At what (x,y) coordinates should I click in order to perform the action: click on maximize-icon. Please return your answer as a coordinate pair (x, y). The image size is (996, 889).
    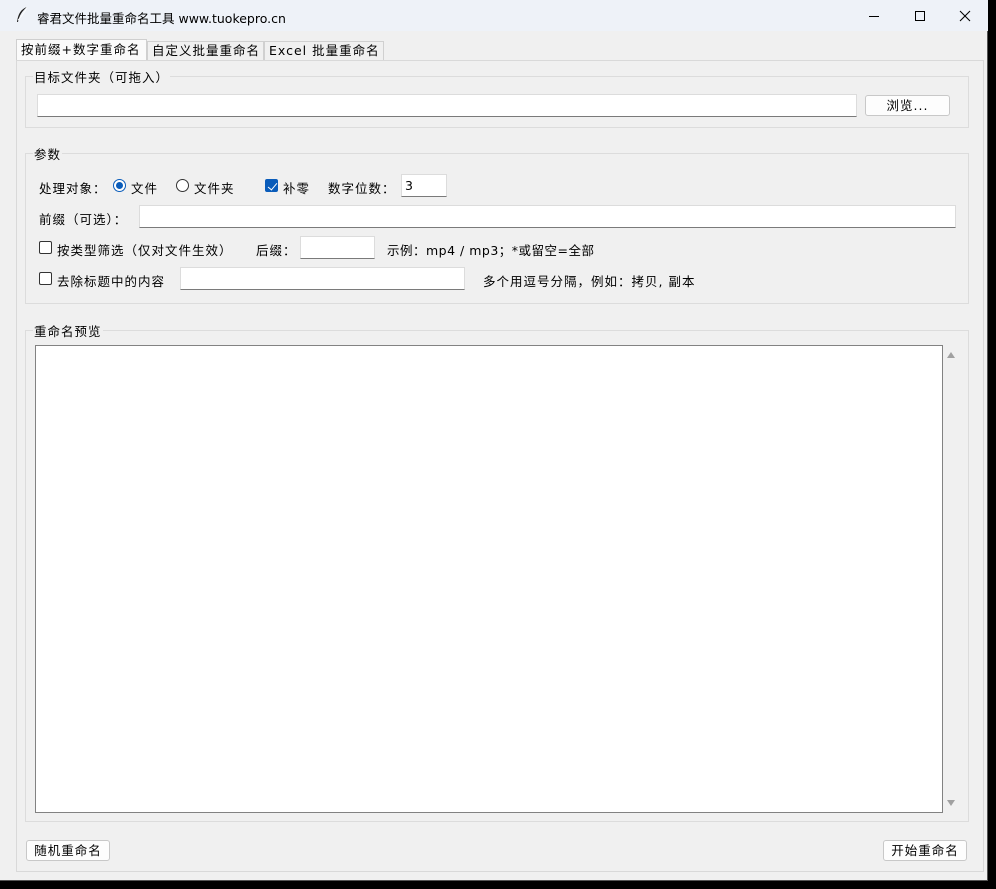
    Looking at the image, I should click on (920, 15).